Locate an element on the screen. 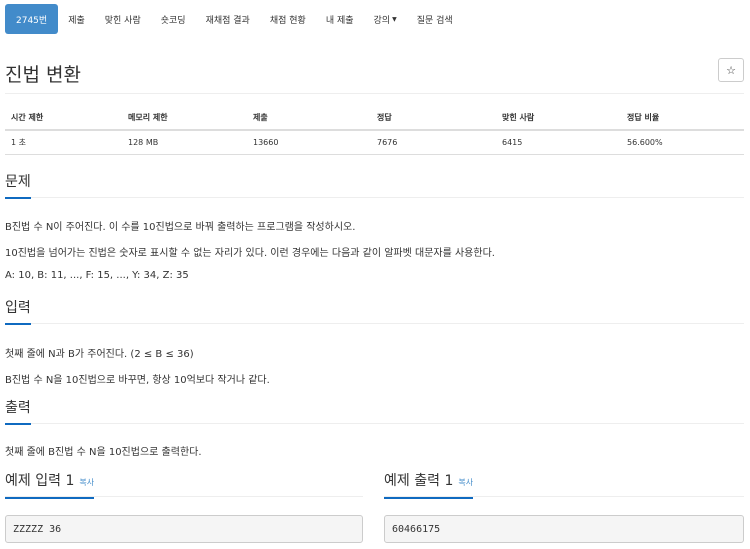 The image size is (750, 549). output-text-line: 첫째 줄에 B진법 수 N을 10진법으로 출력한다. is located at coordinates (103, 452).